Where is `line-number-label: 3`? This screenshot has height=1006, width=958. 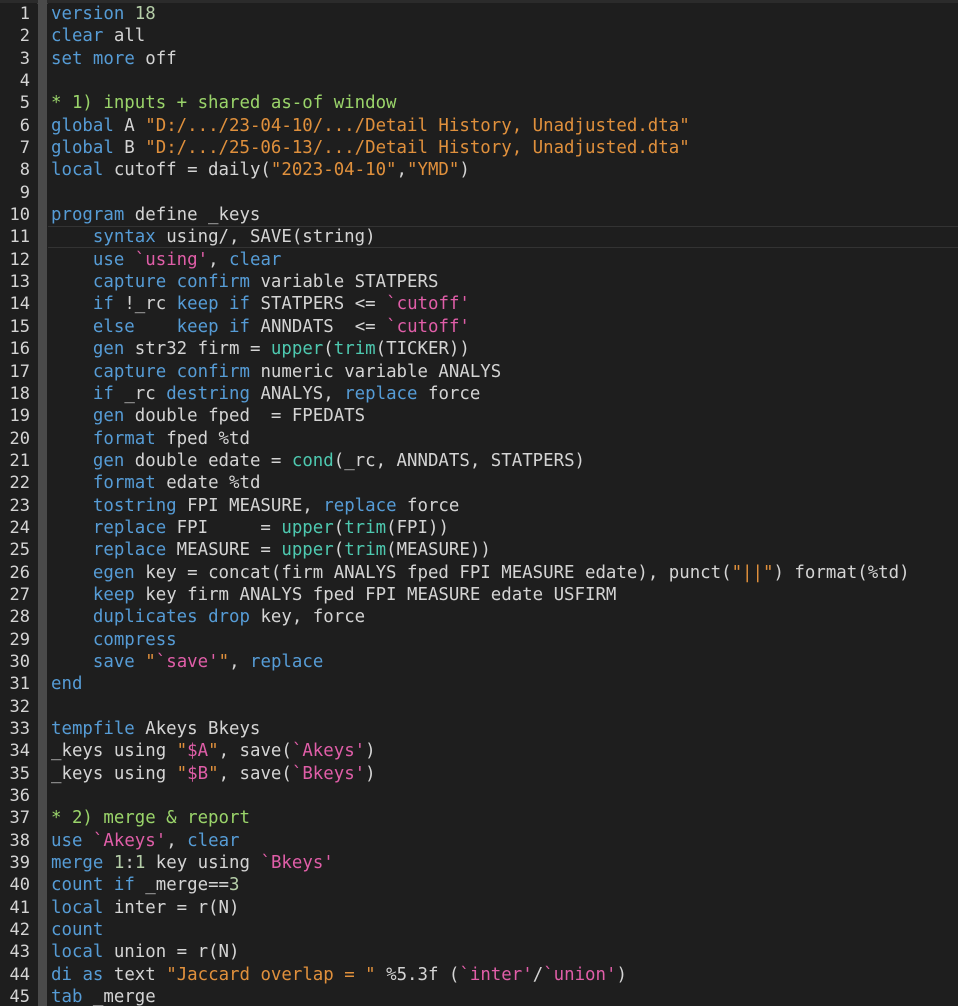
line-number-label: 3 is located at coordinates (24, 58).